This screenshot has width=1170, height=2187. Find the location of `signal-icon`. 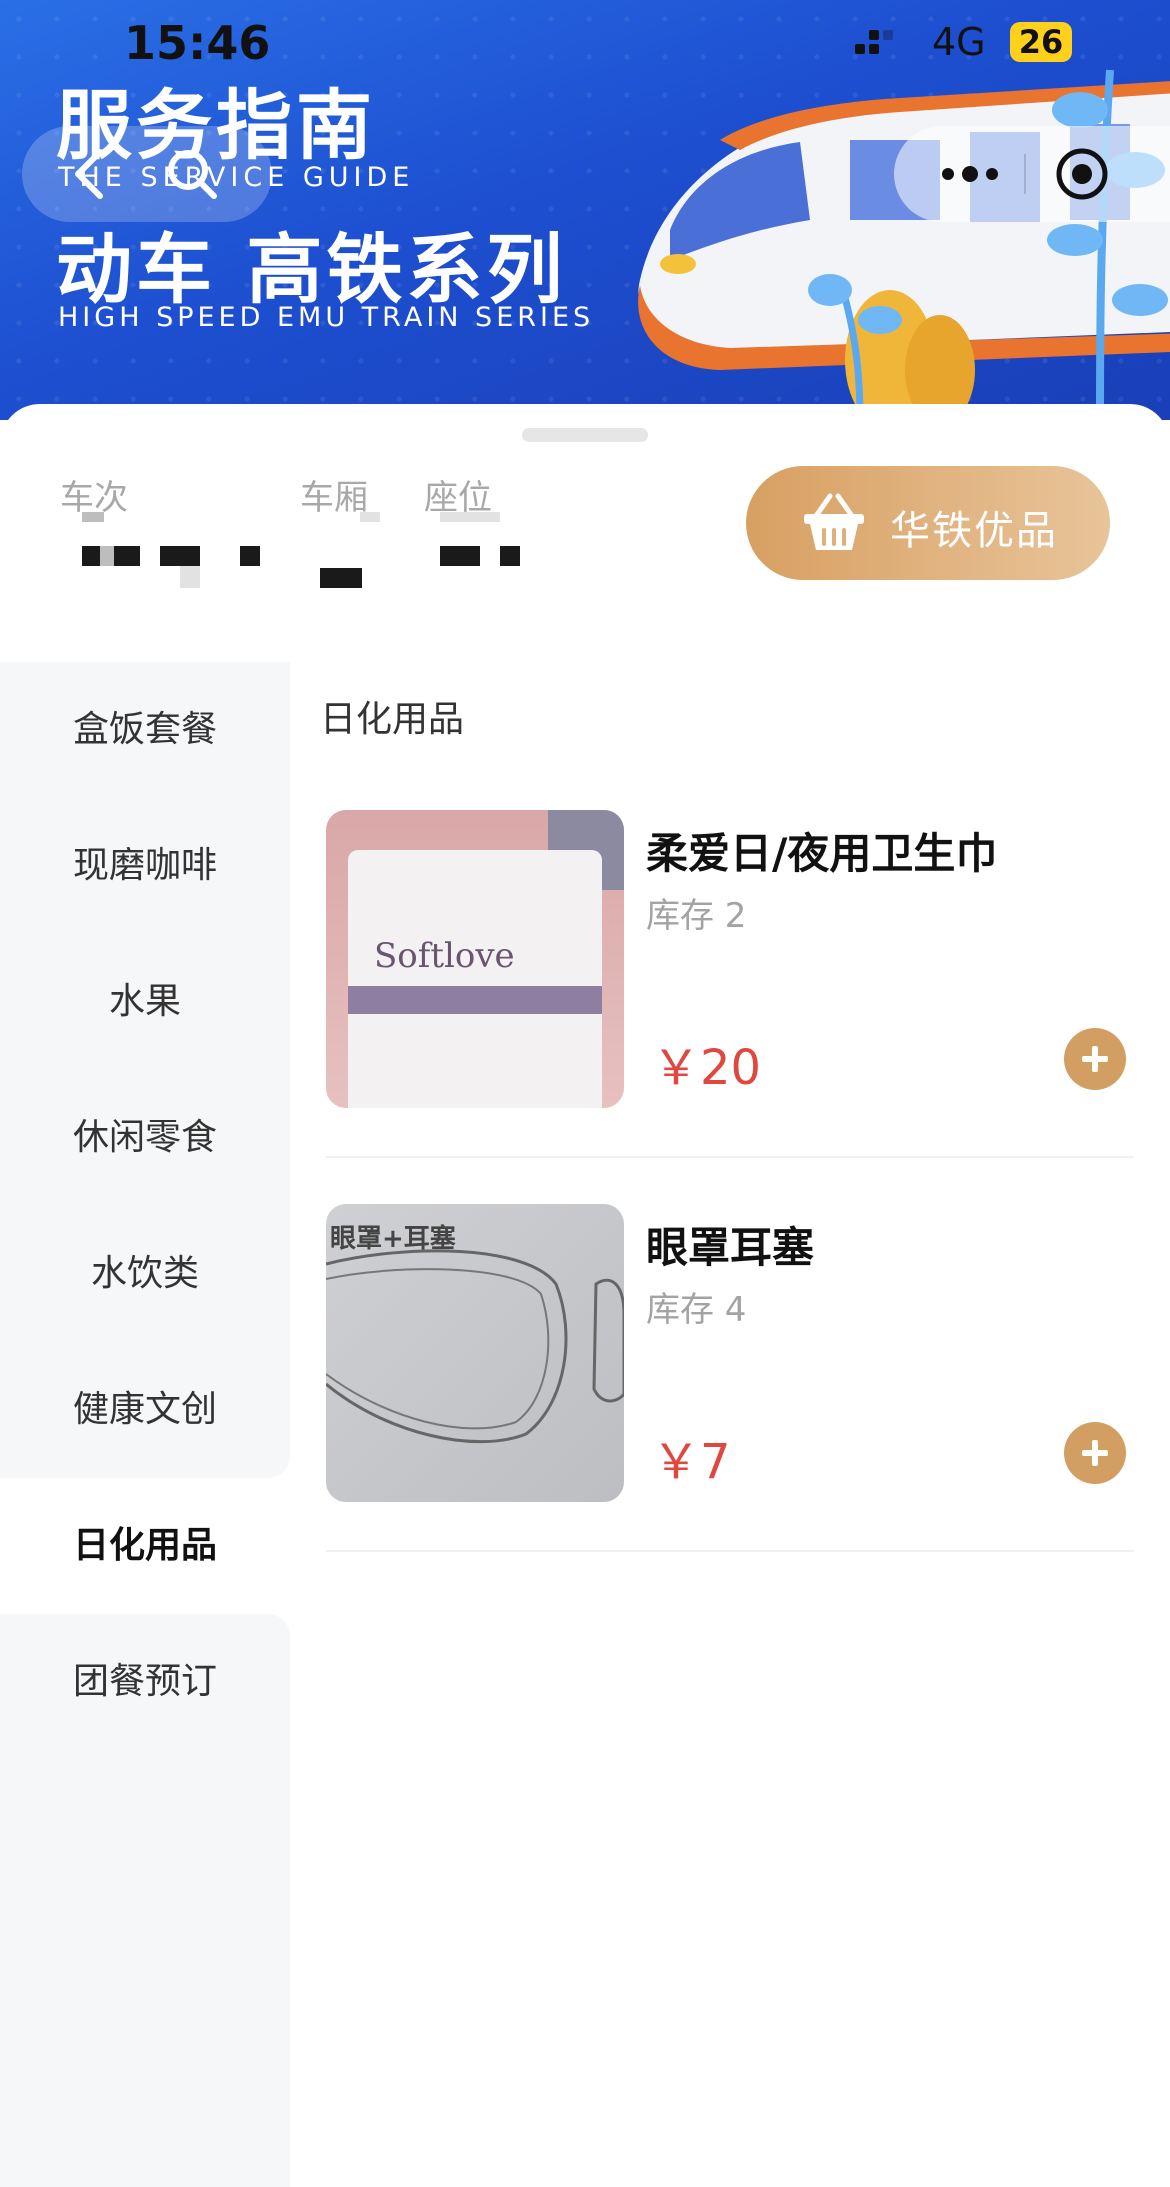

signal-icon is located at coordinates (875, 48).